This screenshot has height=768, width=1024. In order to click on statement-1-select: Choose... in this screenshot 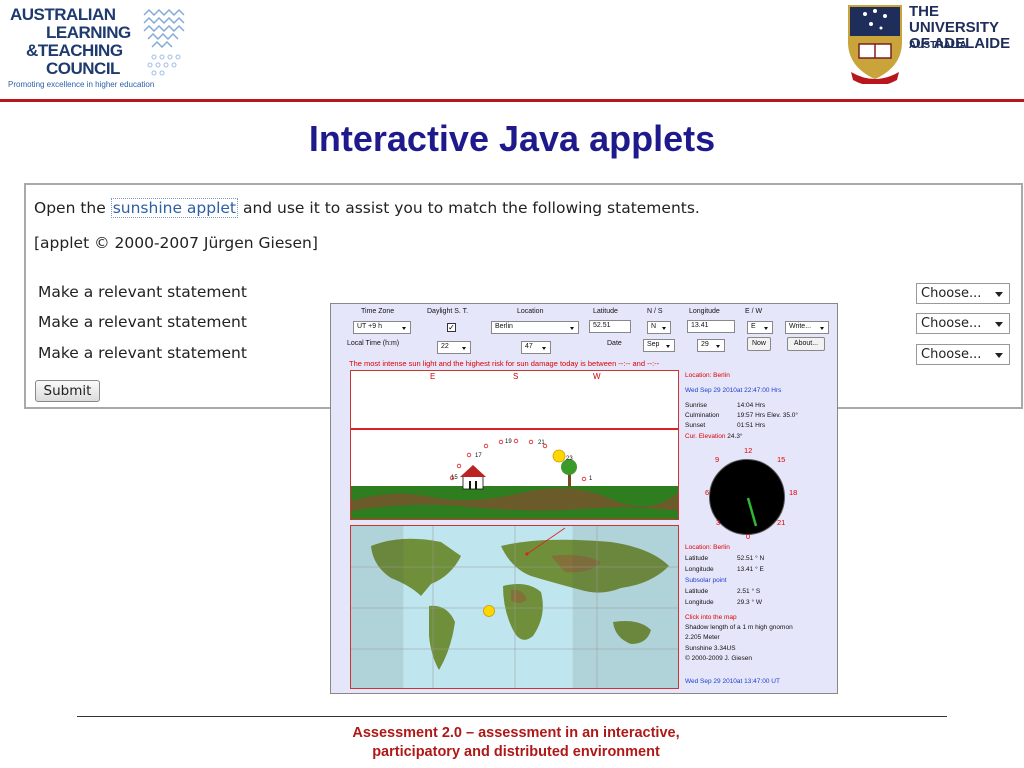, I will do `click(963, 293)`.